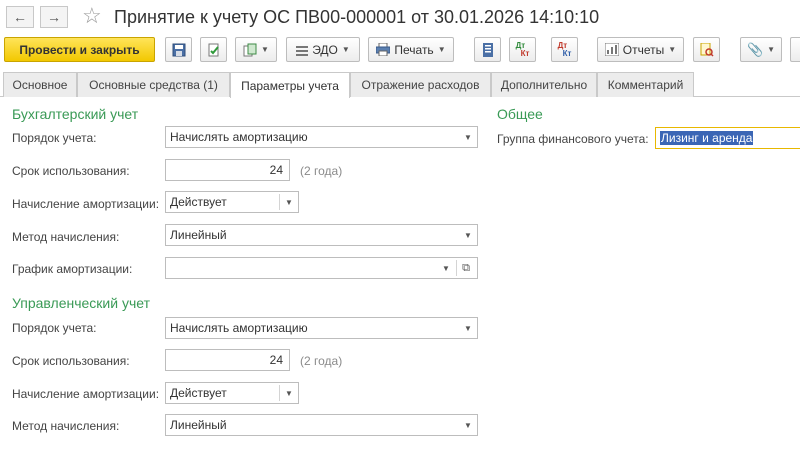  I want to click on management-method-label: Метод начисления:, so click(66, 426).